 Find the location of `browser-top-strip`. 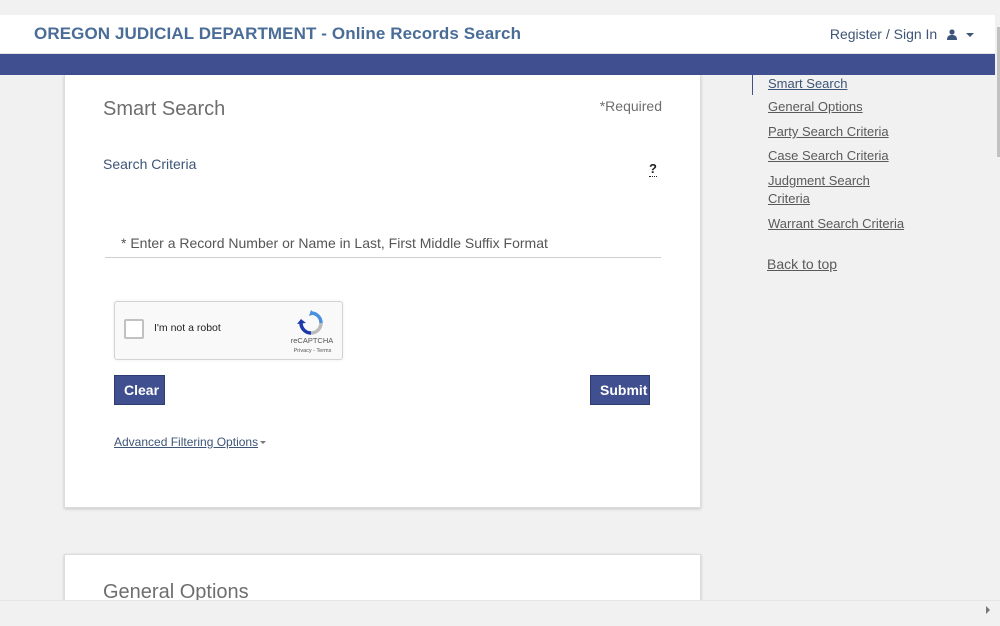

browser-top-strip is located at coordinates (500, 7).